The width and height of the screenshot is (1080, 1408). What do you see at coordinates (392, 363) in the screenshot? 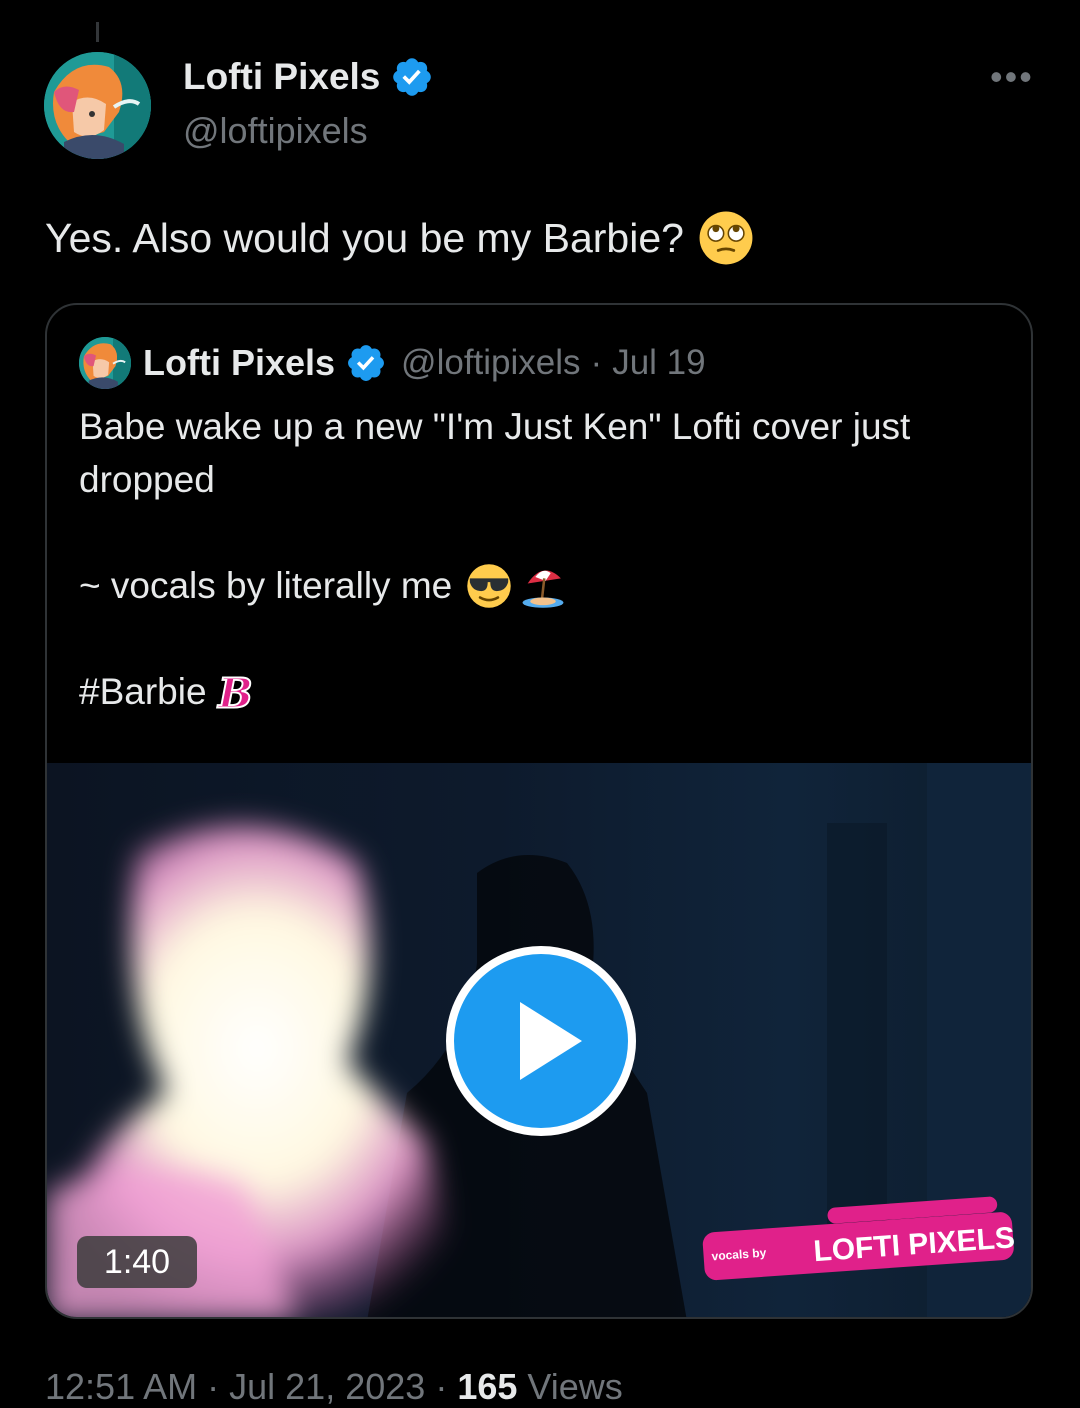
I see `quoted-tweet-header: Lofti Pixels @loftipixels · Jul 19` at bounding box center [392, 363].